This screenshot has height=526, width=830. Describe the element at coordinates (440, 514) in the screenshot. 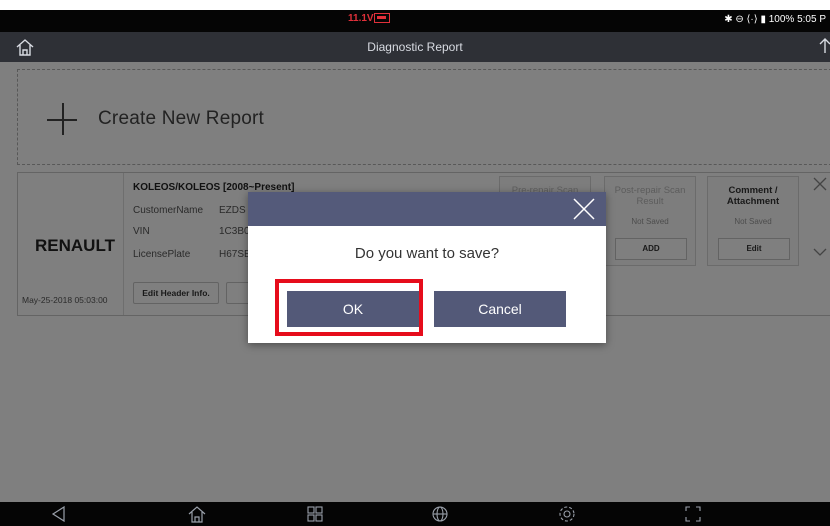

I see `globe-icon` at that location.